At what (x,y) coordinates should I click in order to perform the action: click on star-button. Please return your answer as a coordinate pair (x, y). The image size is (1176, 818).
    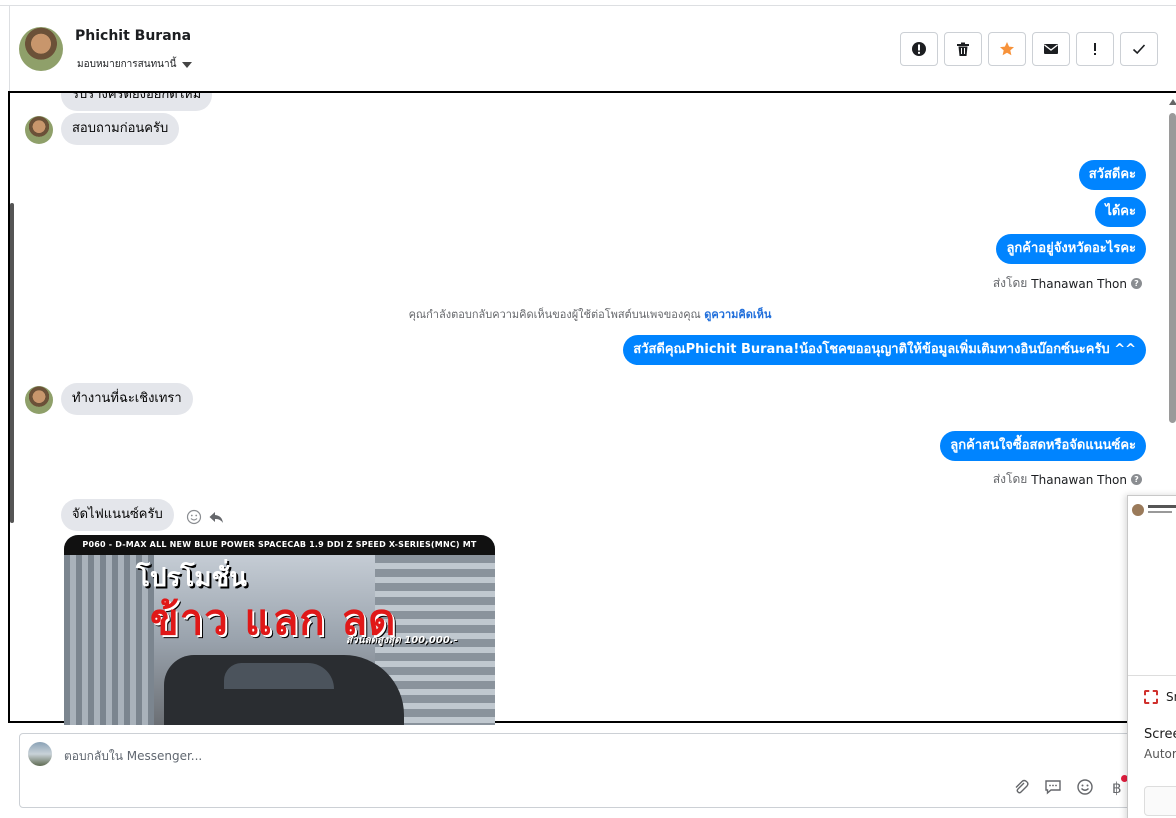
    Looking at the image, I should click on (1007, 49).